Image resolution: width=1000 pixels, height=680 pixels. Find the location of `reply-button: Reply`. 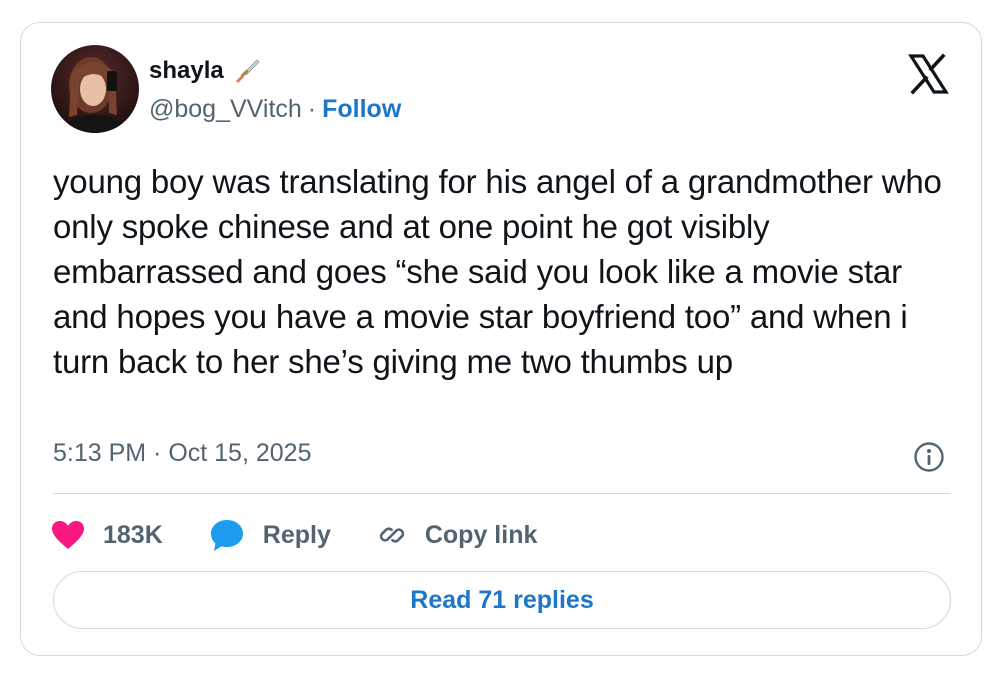

reply-button: Reply is located at coordinates (270, 535).